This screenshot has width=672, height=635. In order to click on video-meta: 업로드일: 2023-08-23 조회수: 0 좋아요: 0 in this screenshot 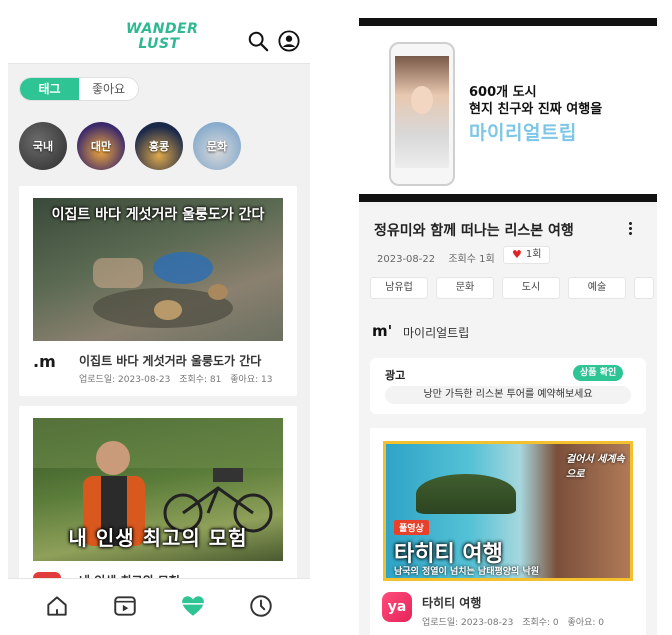, I will do `click(516, 621)`.